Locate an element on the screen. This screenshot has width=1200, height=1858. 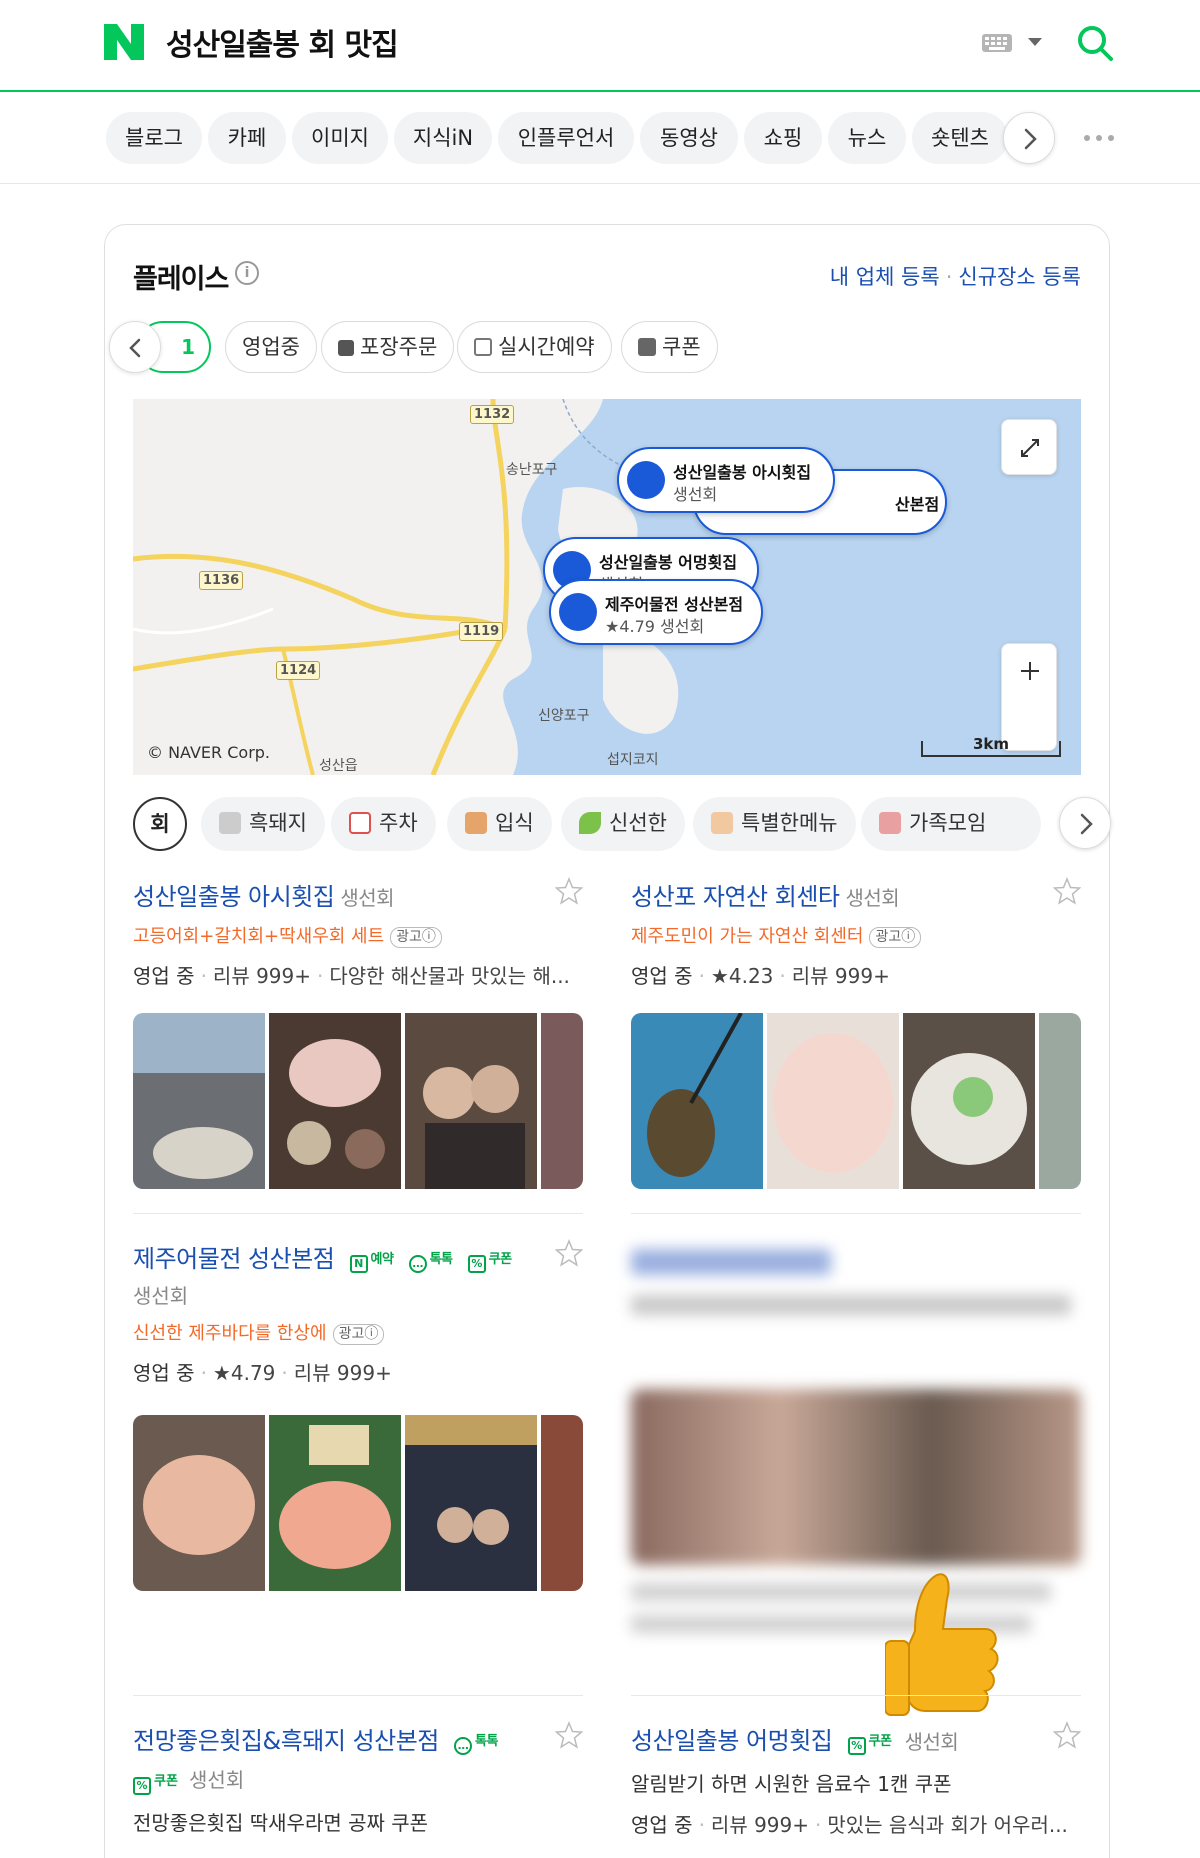
tab-influencer: 인플루언서 is located at coordinates (566, 138).